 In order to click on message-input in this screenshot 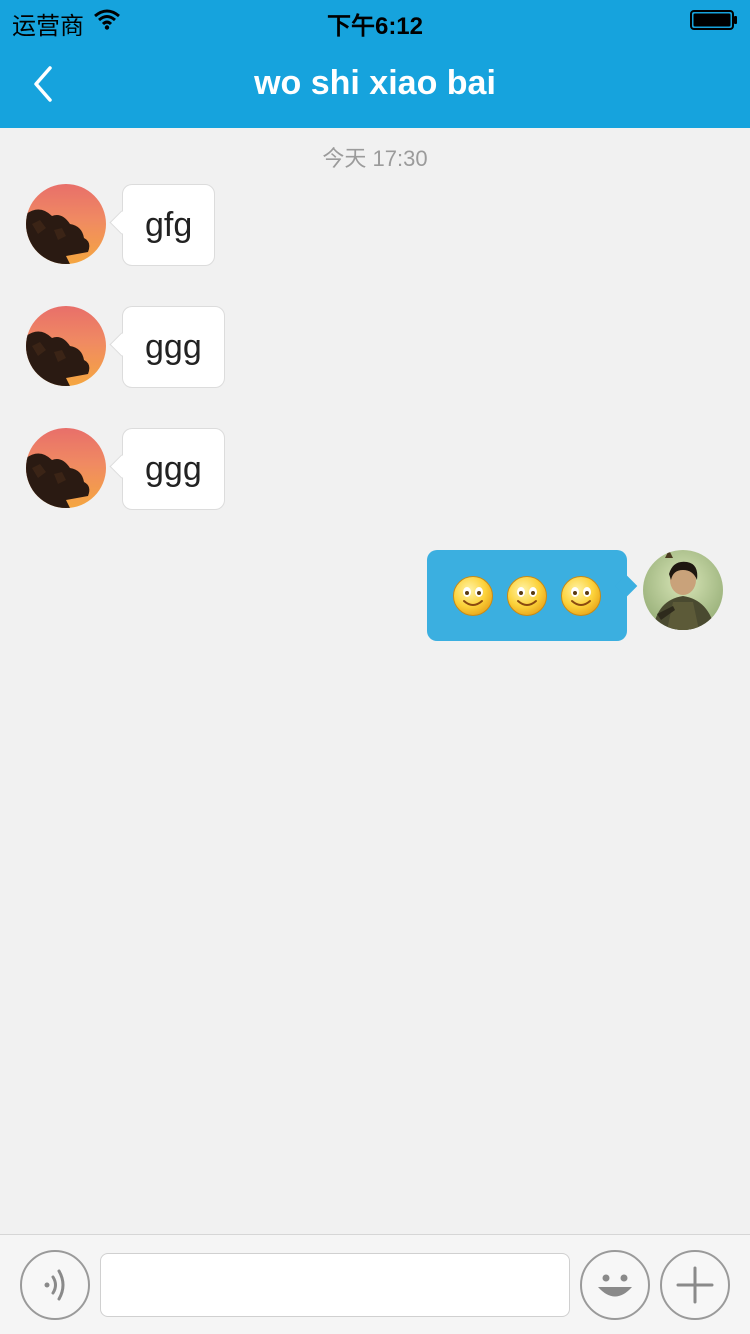, I will do `click(335, 1285)`.